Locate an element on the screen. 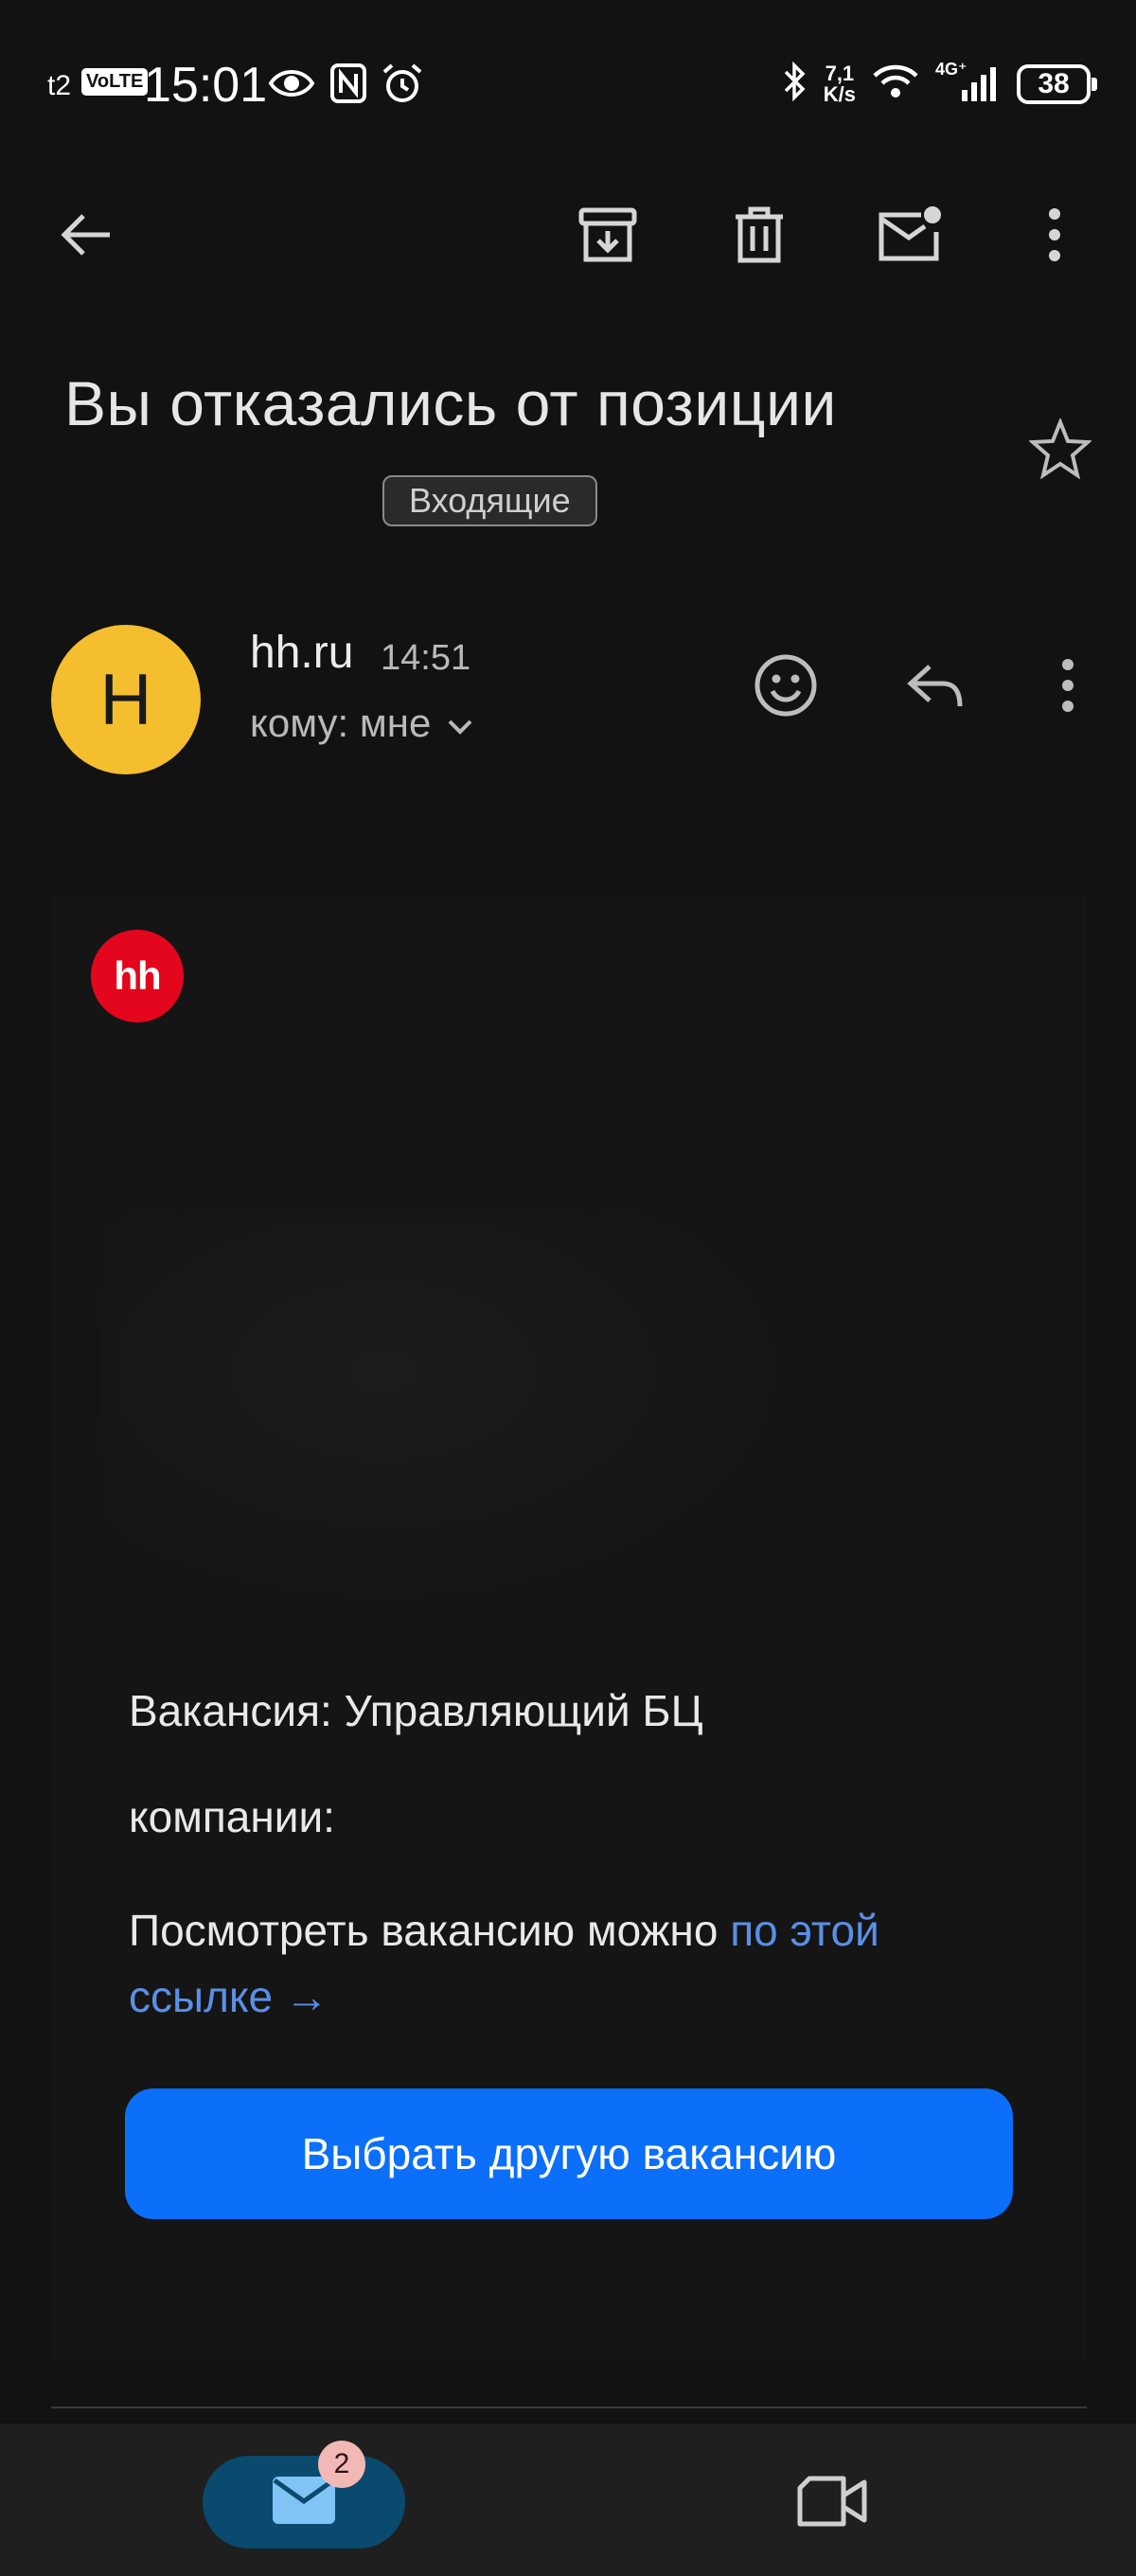  recipient-label: кому: мне is located at coordinates (341, 723).